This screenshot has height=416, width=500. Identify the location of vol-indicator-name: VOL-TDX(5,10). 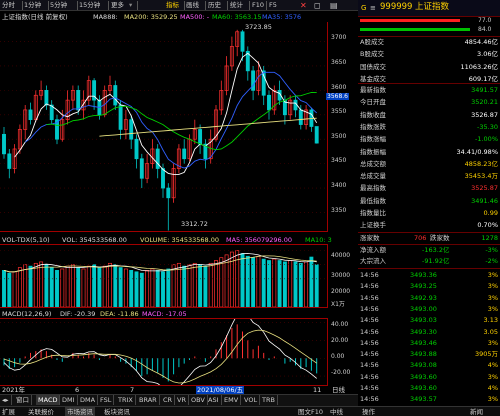
(26, 240).